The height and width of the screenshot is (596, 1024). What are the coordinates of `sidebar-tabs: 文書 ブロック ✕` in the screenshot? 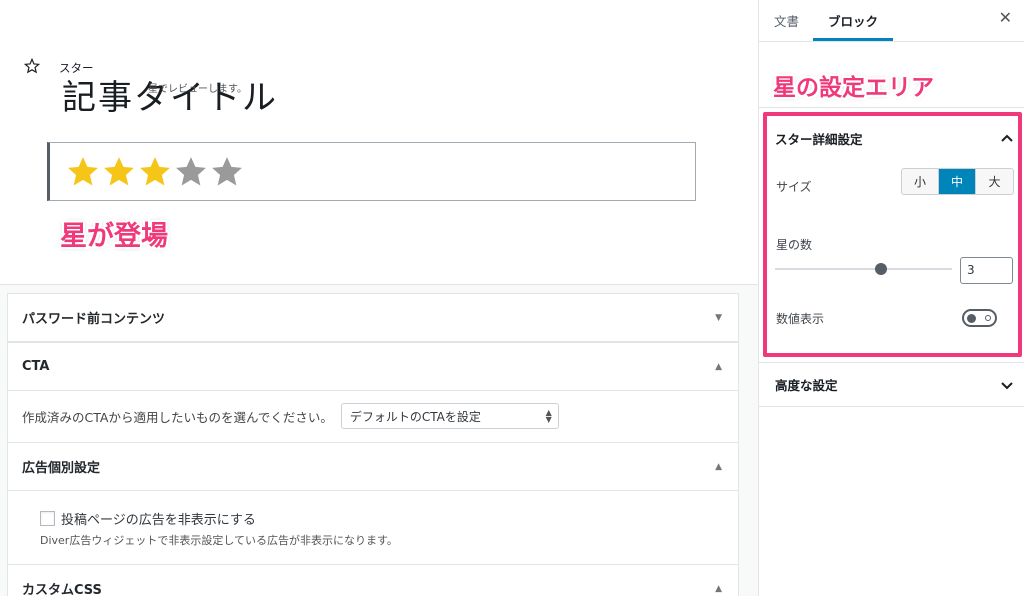 It's located at (891, 21).